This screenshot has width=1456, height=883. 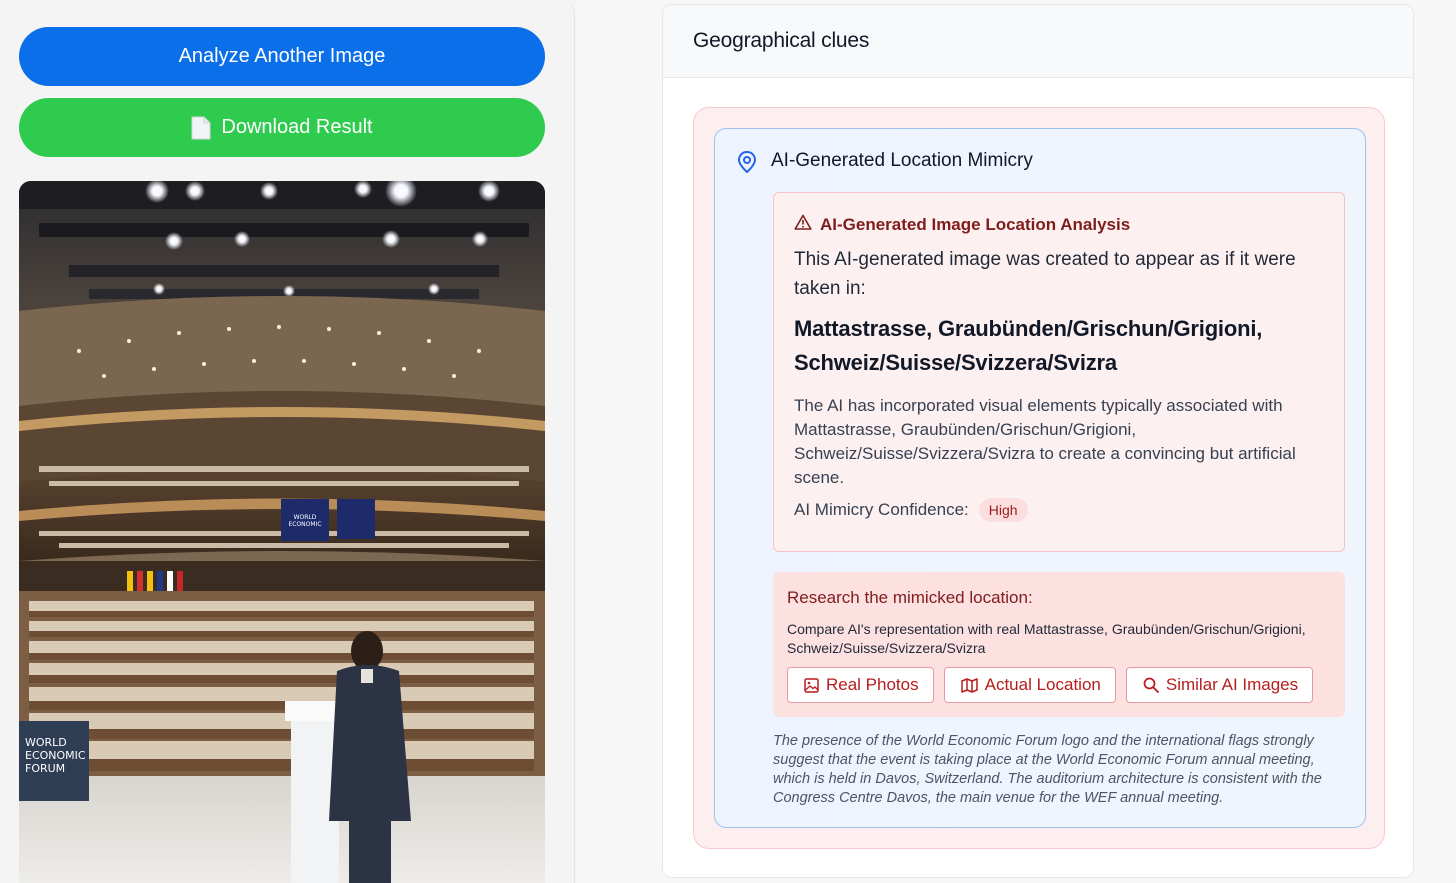 What do you see at coordinates (811, 685) in the screenshot?
I see `image-icon` at bounding box center [811, 685].